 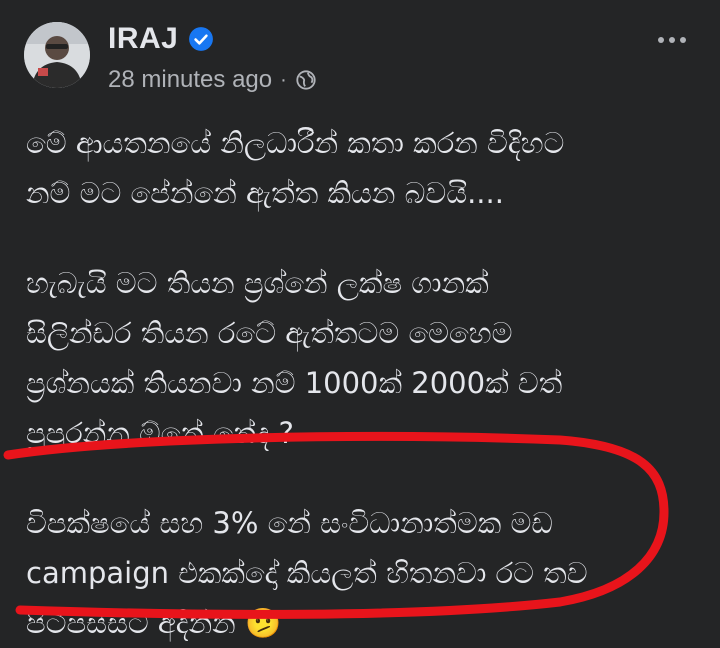 I want to click on avatar-photo, so click(x=57, y=55).